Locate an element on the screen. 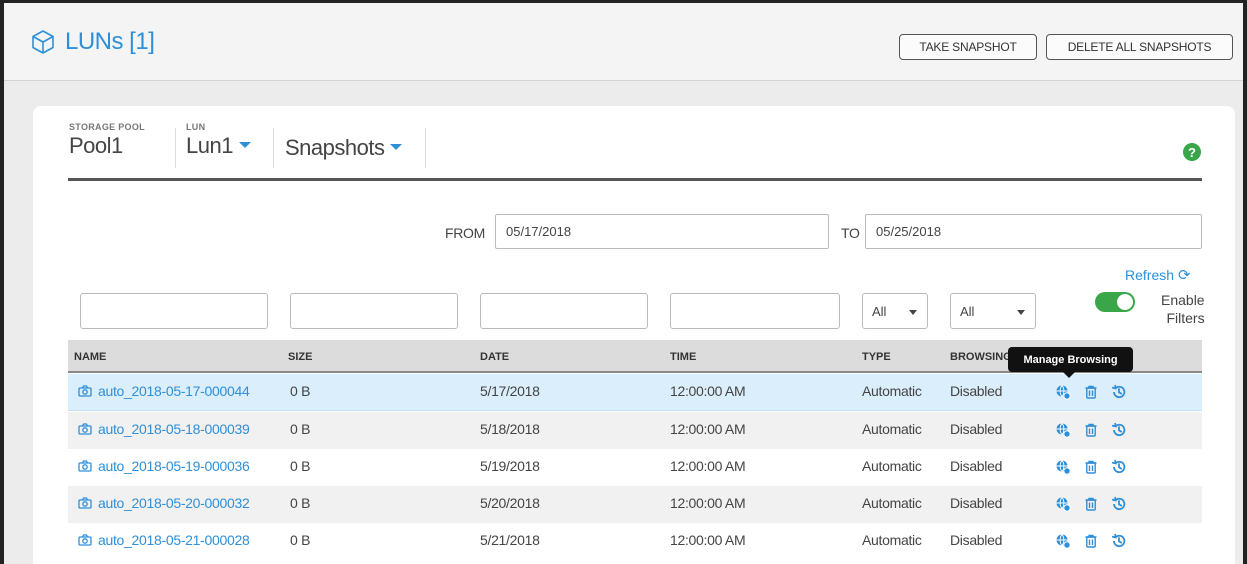  enable-filters-toggle is located at coordinates (1115, 302).